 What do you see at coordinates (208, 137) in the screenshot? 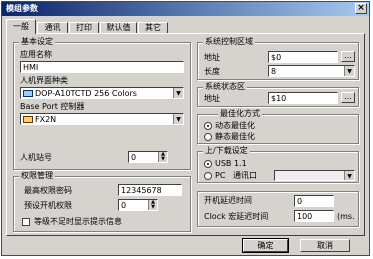
I see `static-optimize-radio` at bounding box center [208, 137].